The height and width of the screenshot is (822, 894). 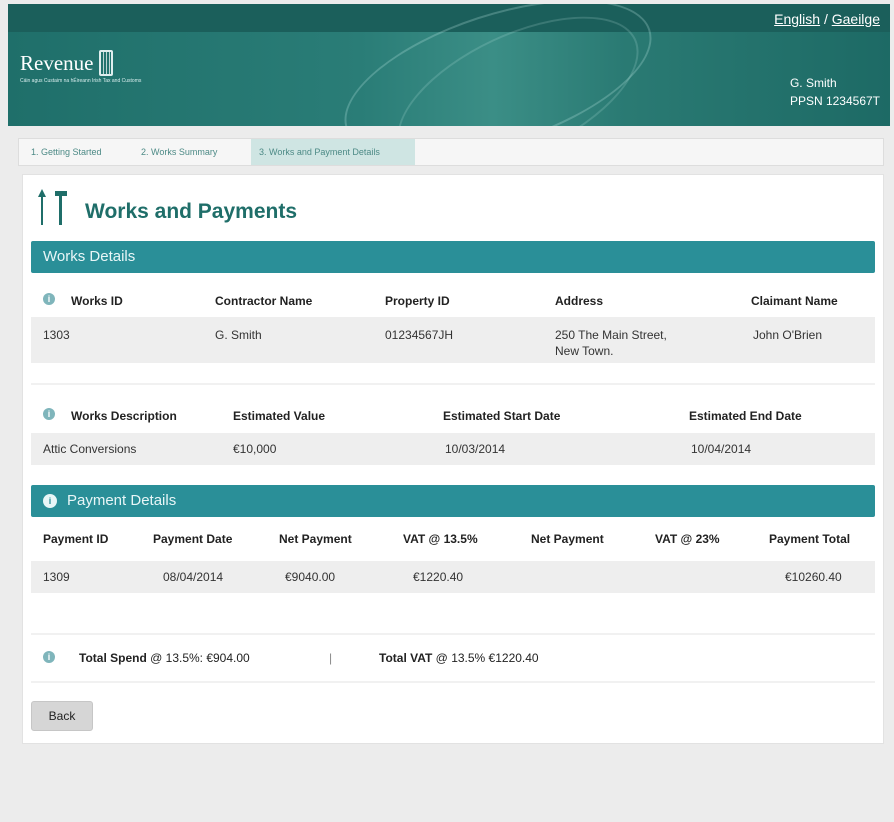 What do you see at coordinates (584, 351) in the screenshot?
I see `address-line-2: New Town.` at bounding box center [584, 351].